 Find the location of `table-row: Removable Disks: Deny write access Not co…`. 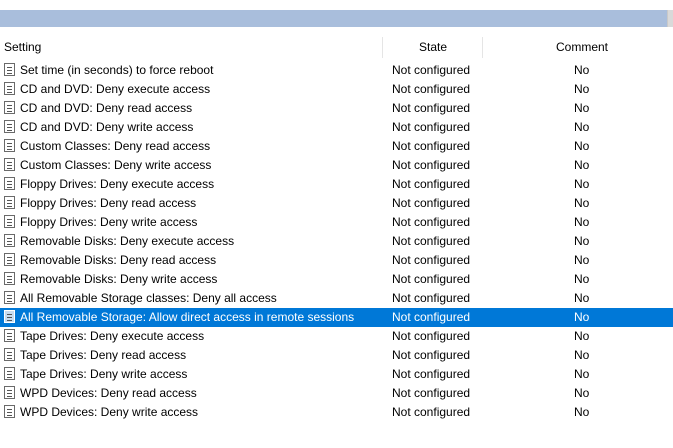

table-row: Removable Disks: Deny write access Not co… is located at coordinates (336, 279).